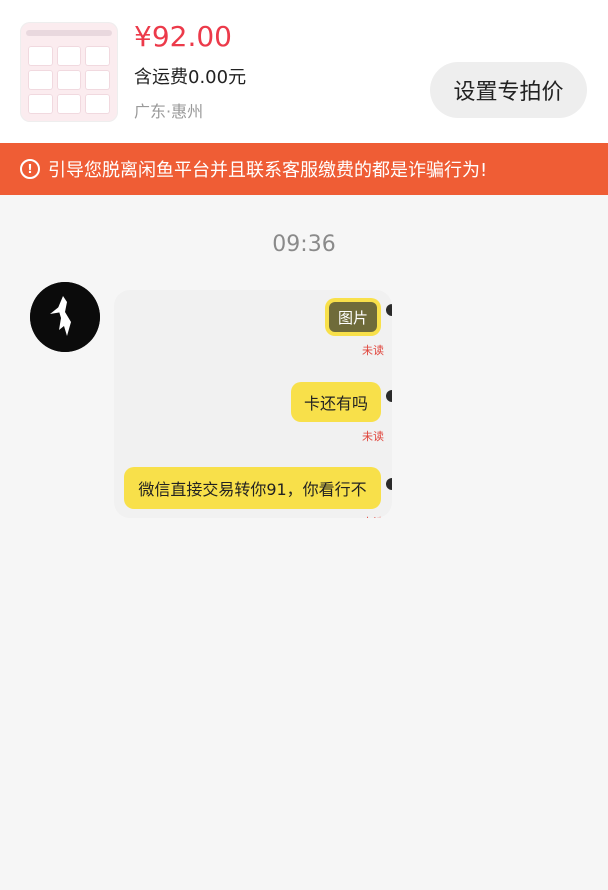 The width and height of the screenshot is (608, 890). I want to click on product-price: ¥92.00, so click(183, 36).